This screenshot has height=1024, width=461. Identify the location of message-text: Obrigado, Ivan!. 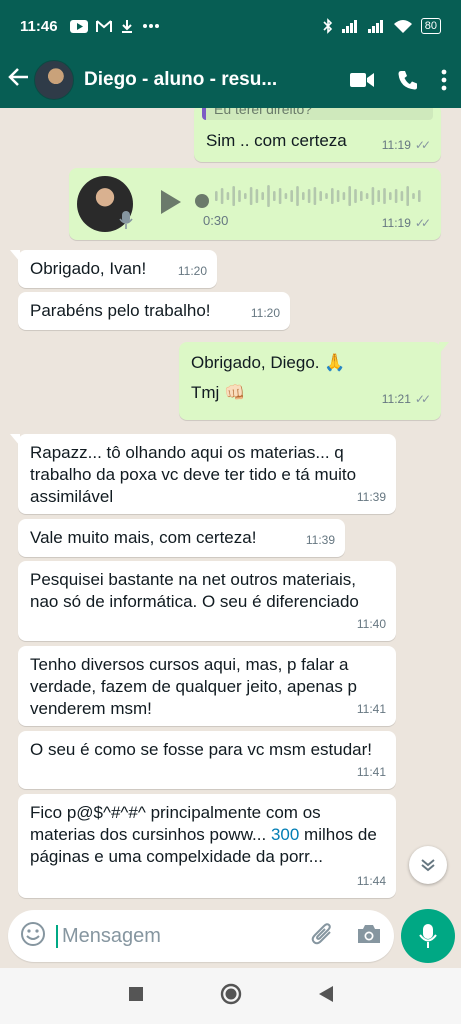
(88, 268).